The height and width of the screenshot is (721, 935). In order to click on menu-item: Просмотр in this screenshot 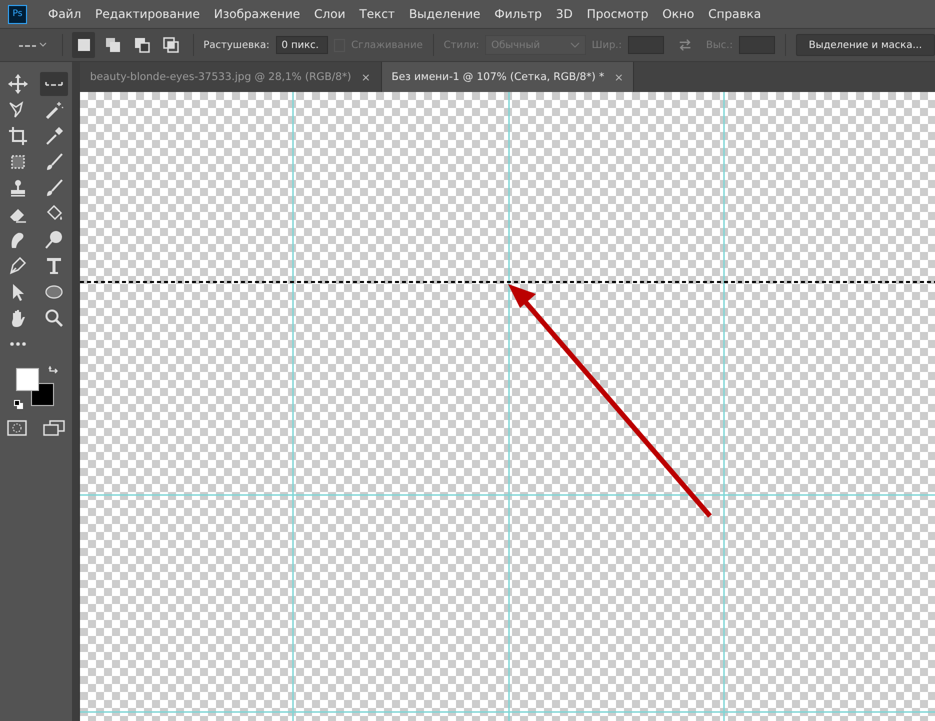, I will do `click(618, 14)`.